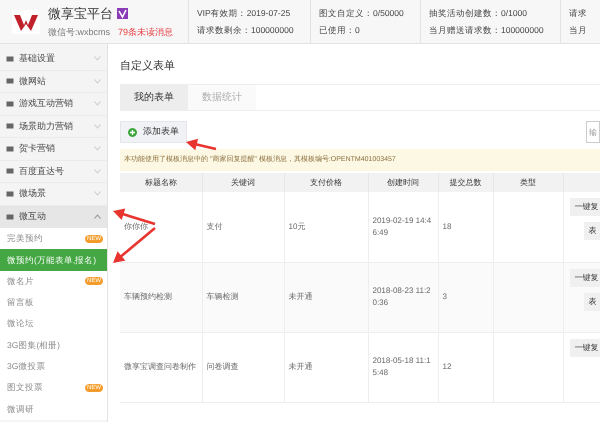 The height and width of the screenshot is (422, 600). What do you see at coordinates (486, 30) in the screenshot?
I see `stat-text: 当月赠送请求数：100000000` at bounding box center [486, 30].